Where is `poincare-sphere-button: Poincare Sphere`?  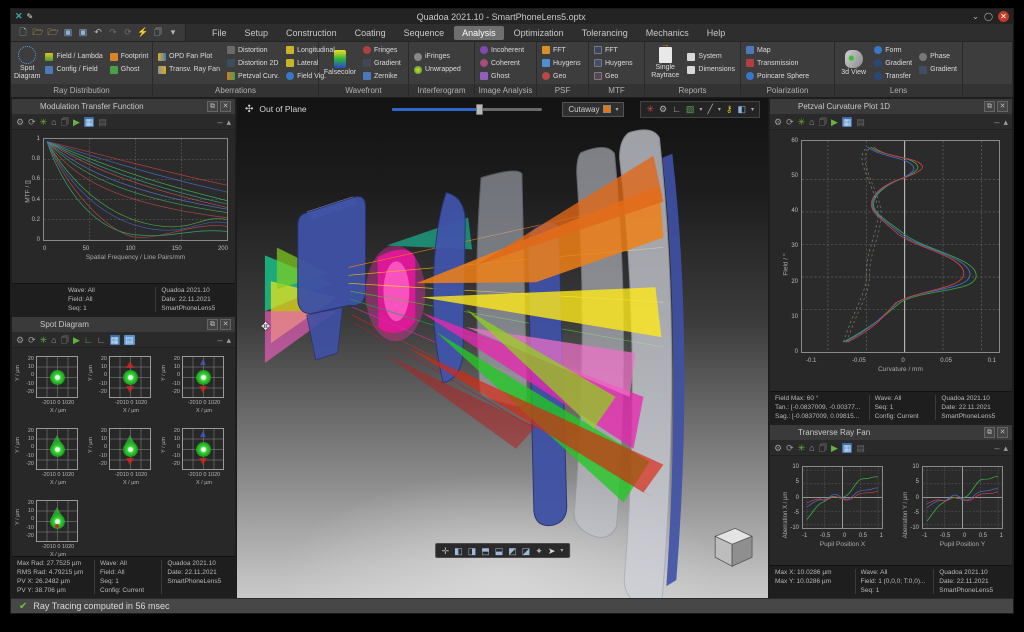 poincare-sphere-button: Poincare Sphere is located at coordinates (777, 76).